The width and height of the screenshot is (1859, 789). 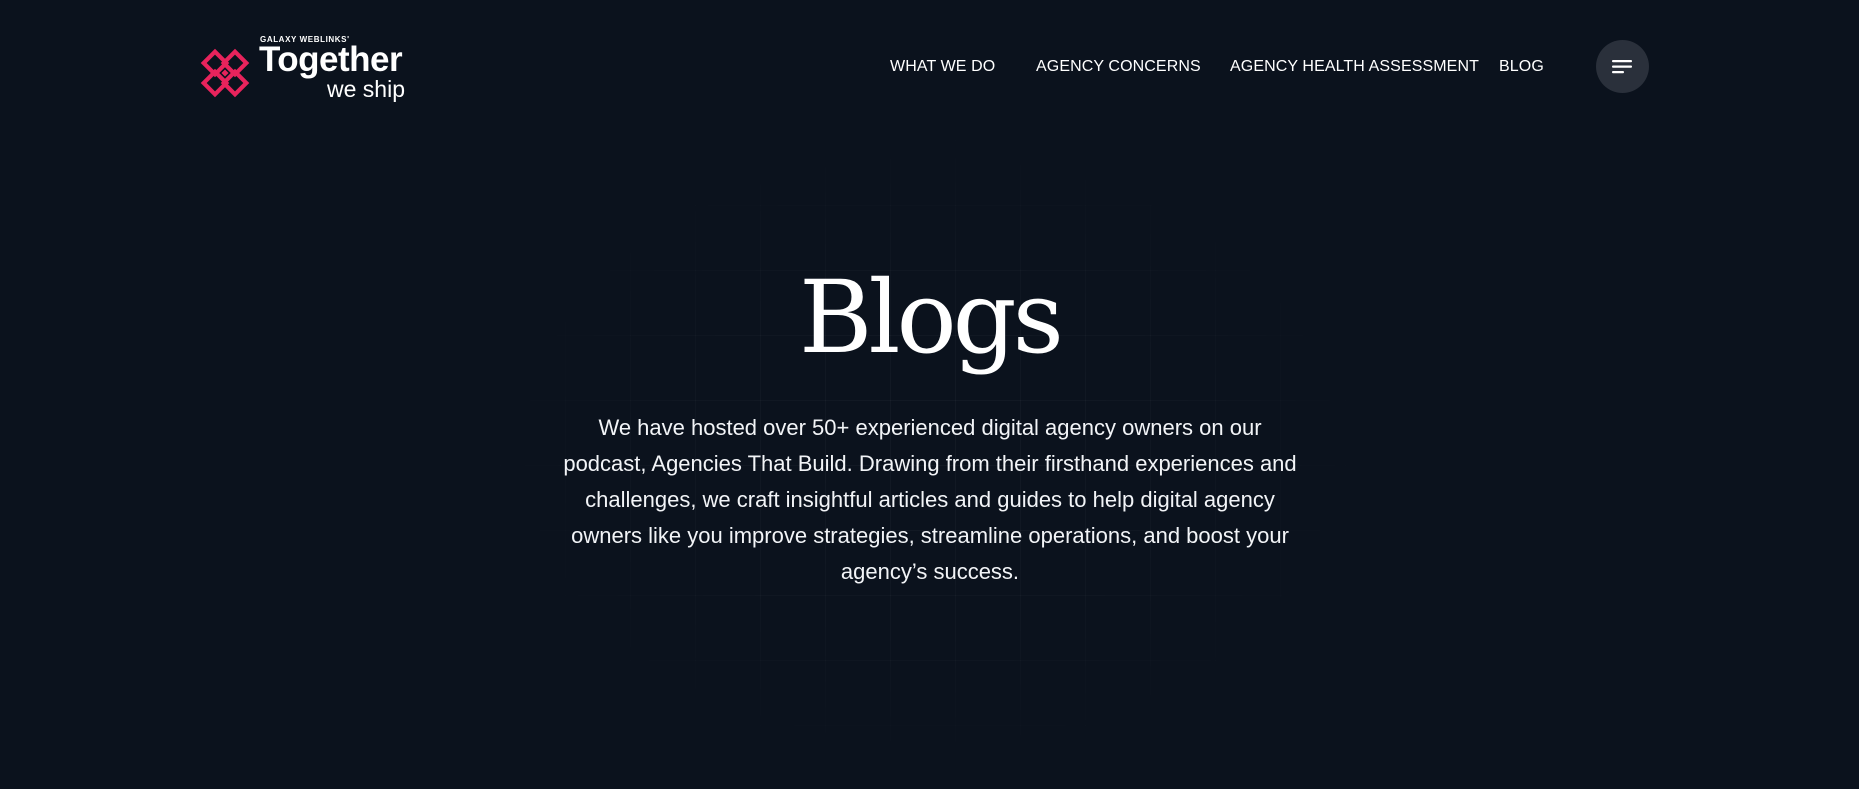 I want to click on nav-link-agency-concerns: AGENCY CONCERNS, so click(x=1118, y=67).